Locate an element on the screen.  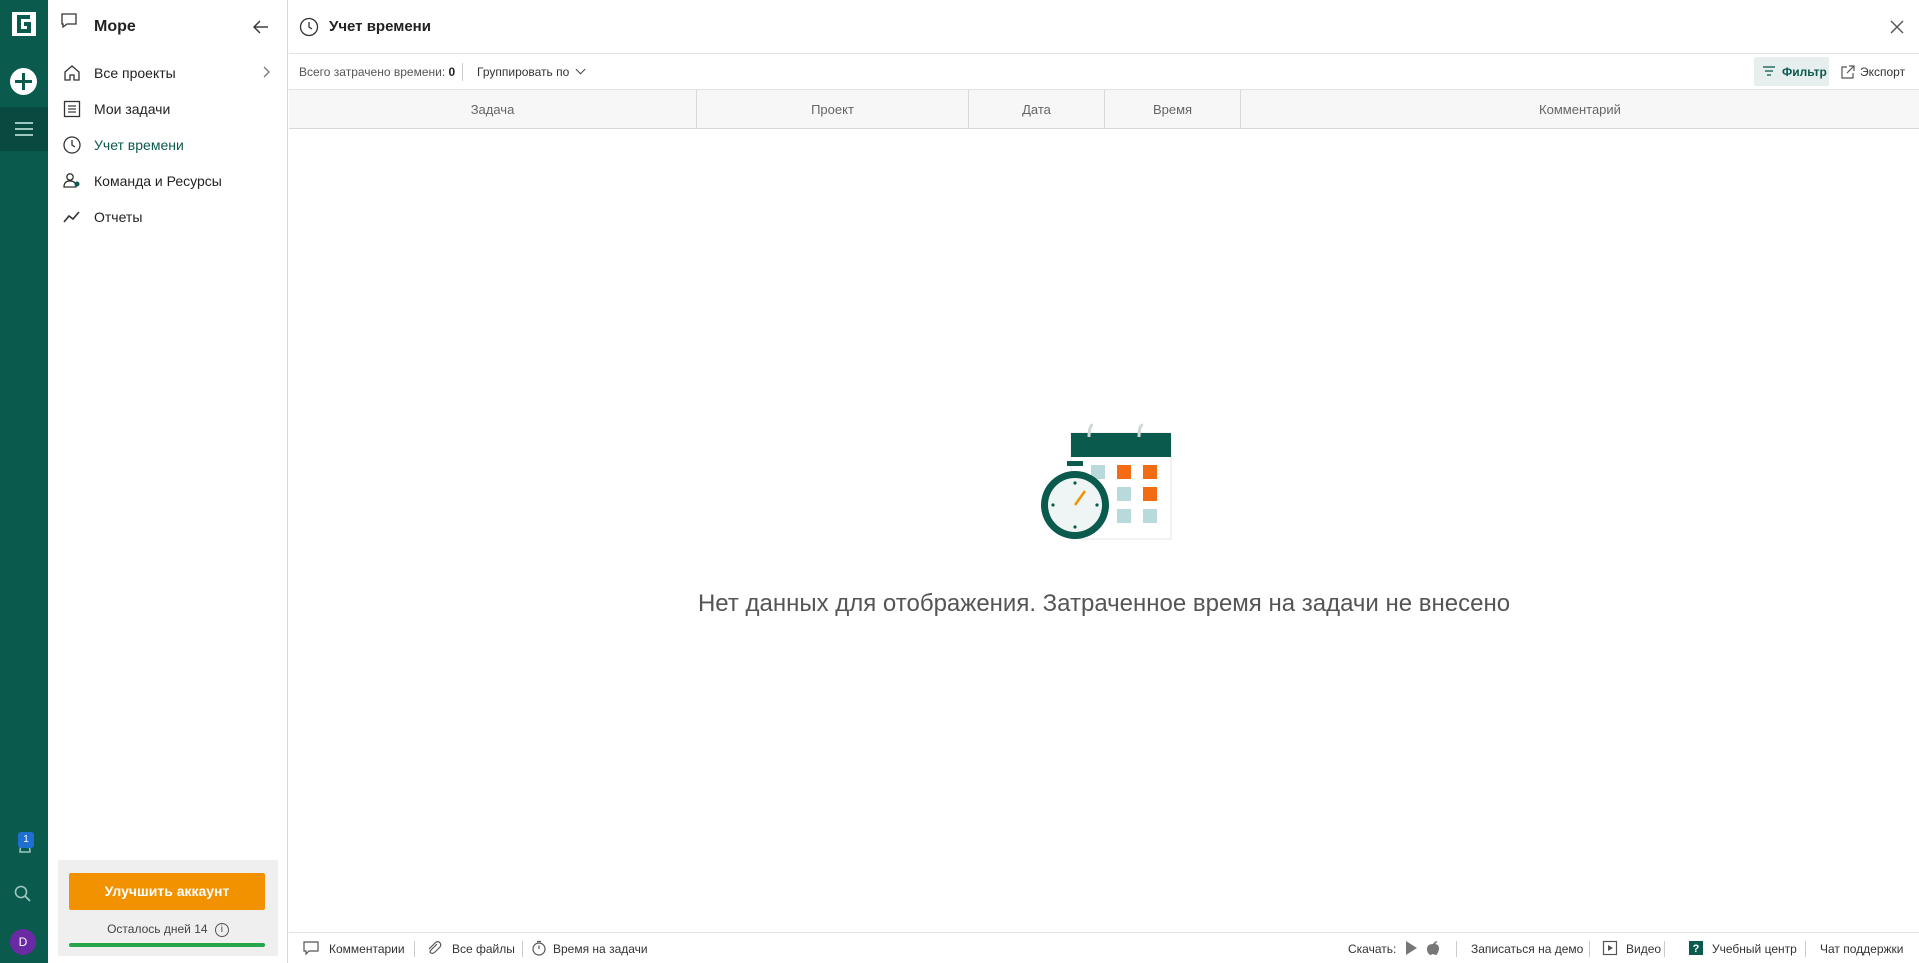
help-center-icon: ? is located at coordinates (1696, 948).